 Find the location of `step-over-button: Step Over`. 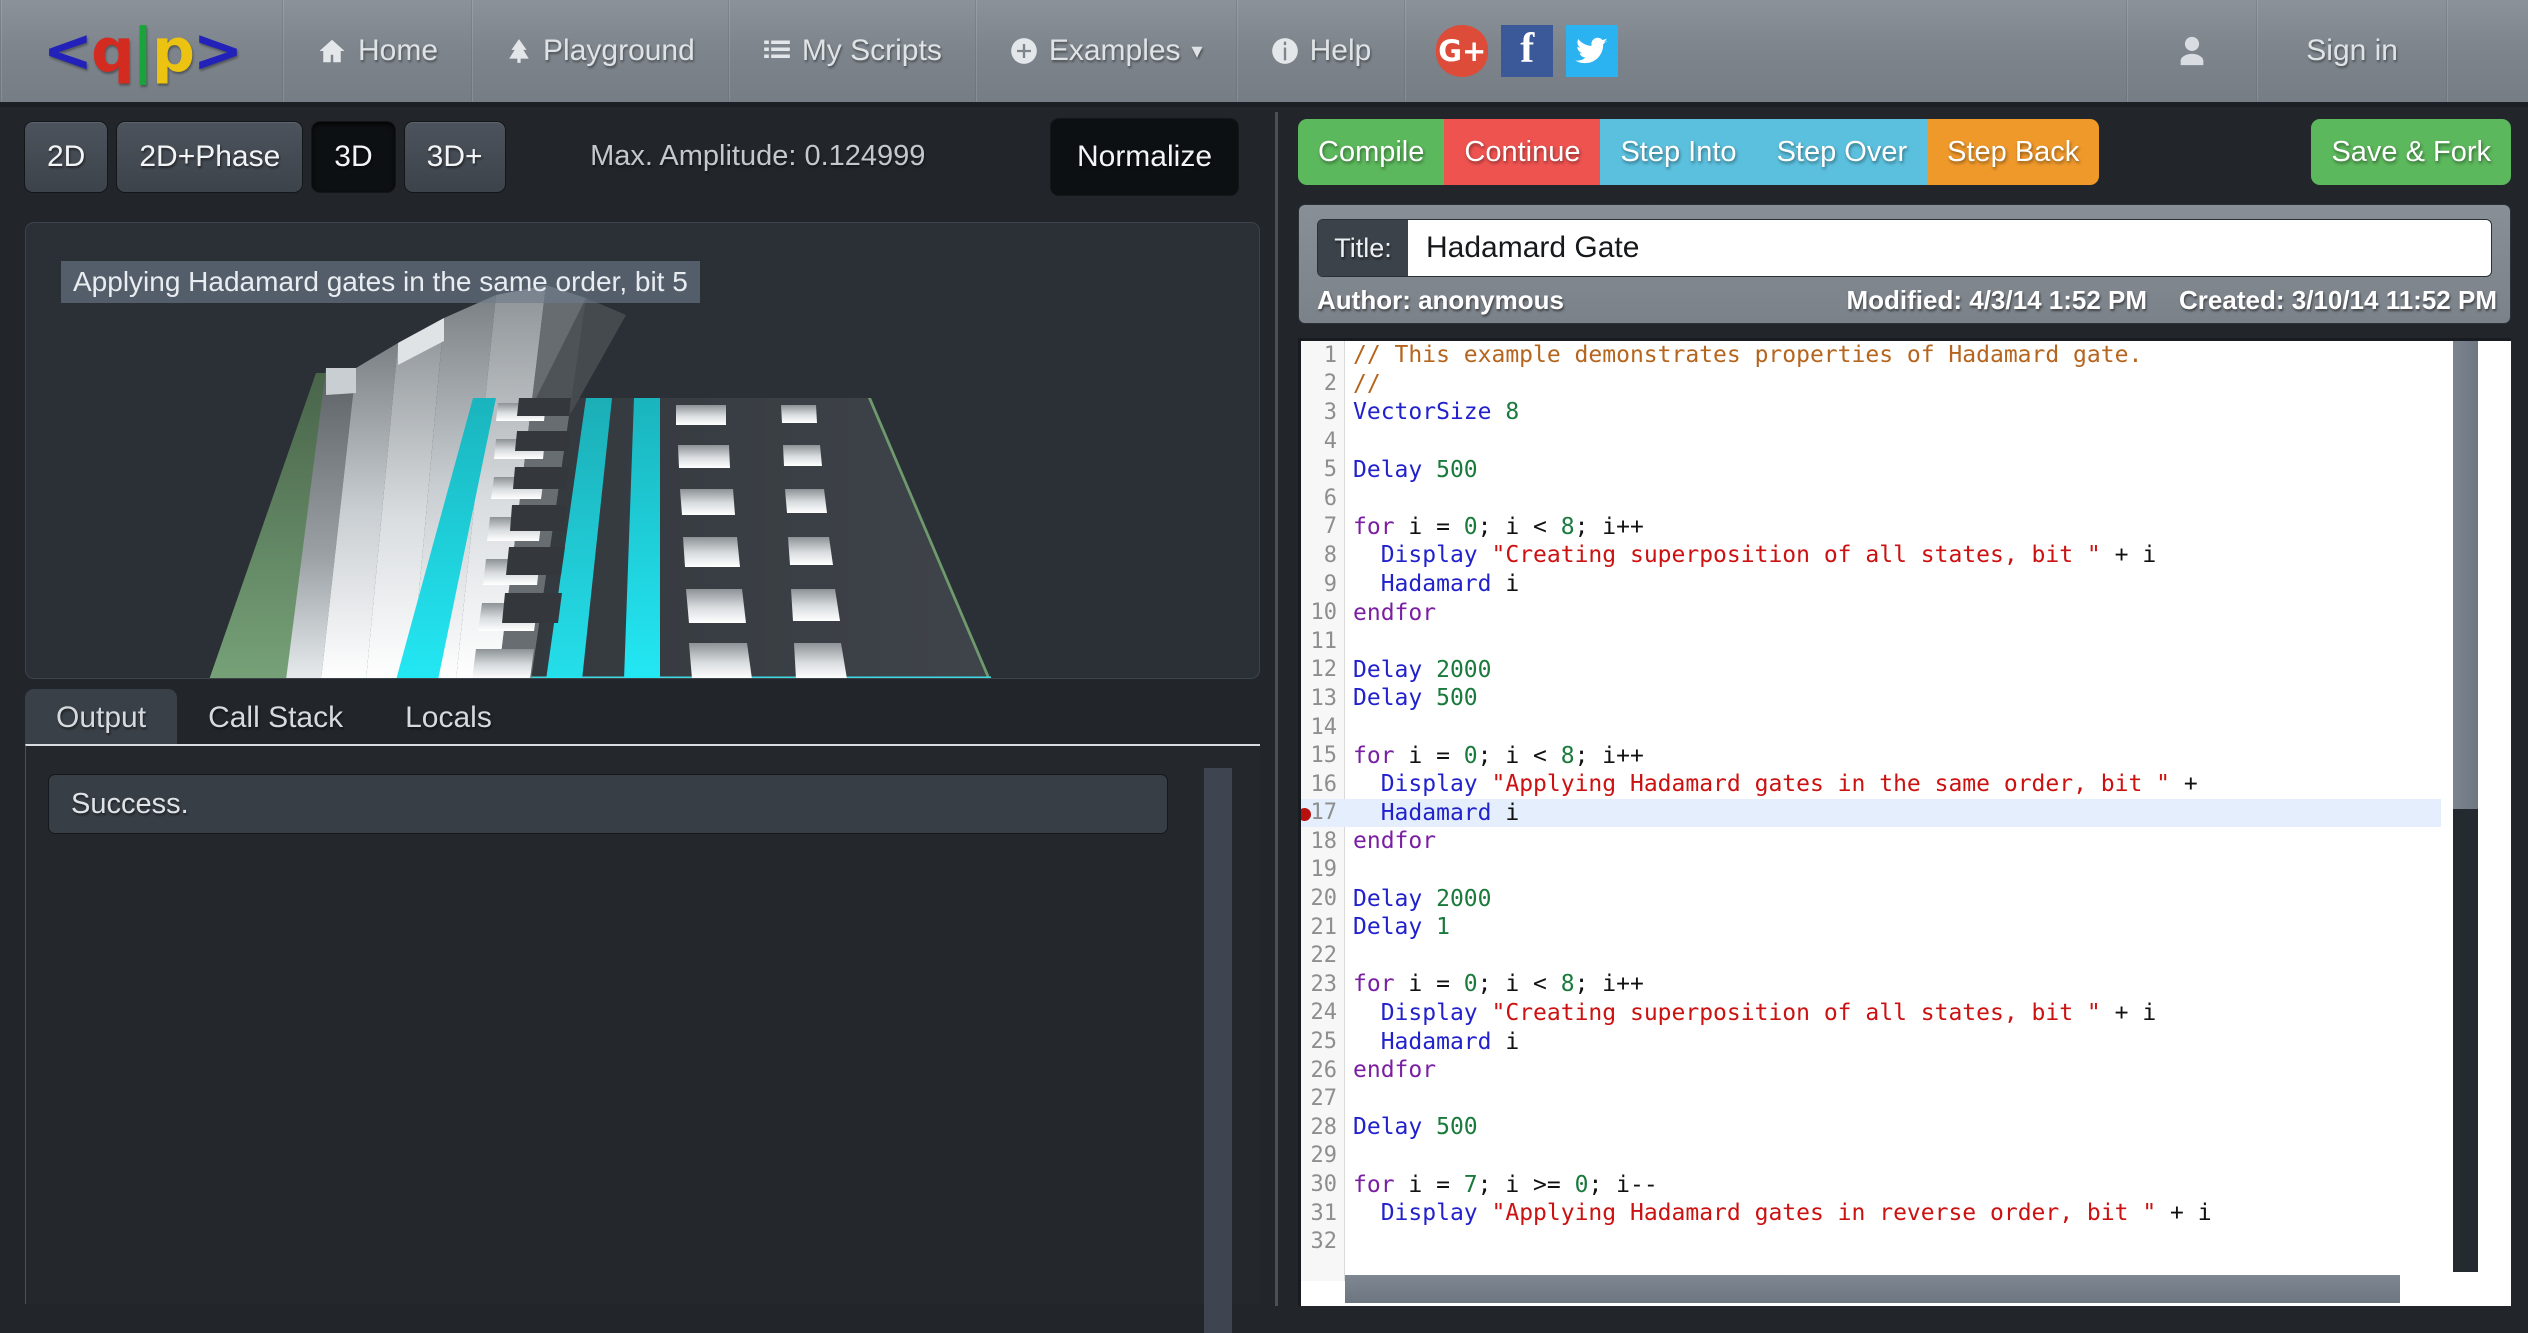

step-over-button: Step Over is located at coordinates (1842, 152).